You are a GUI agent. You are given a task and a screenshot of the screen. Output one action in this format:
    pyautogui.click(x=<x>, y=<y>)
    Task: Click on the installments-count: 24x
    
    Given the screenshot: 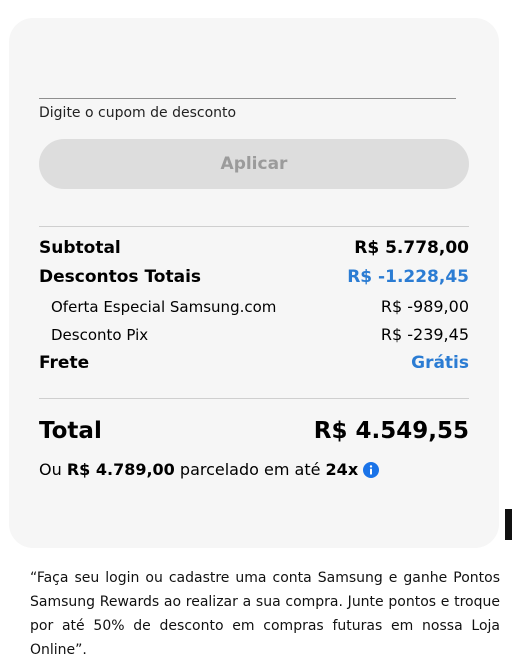 What is the action you would take?
    pyautogui.click(x=342, y=469)
    